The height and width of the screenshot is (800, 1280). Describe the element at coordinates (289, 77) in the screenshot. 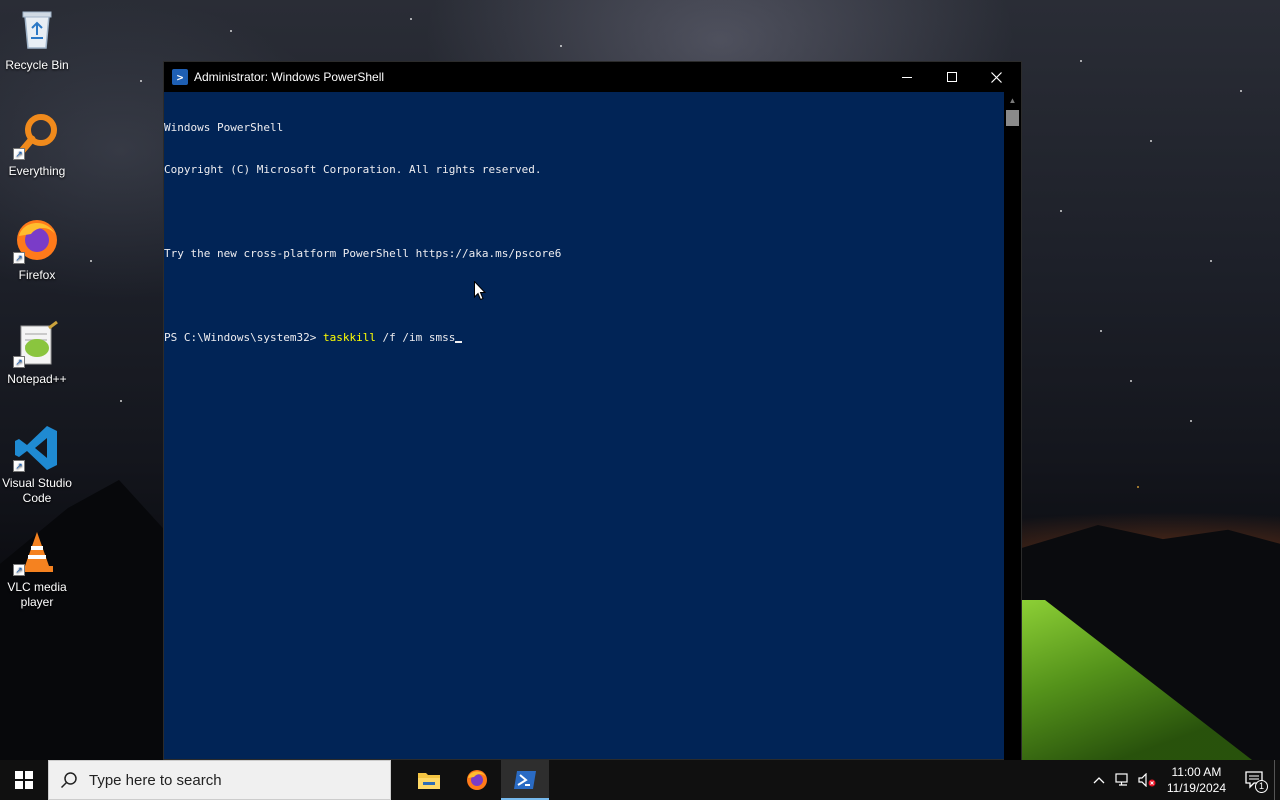

I see `window-title: Administrator: Windows PowerShell` at that location.